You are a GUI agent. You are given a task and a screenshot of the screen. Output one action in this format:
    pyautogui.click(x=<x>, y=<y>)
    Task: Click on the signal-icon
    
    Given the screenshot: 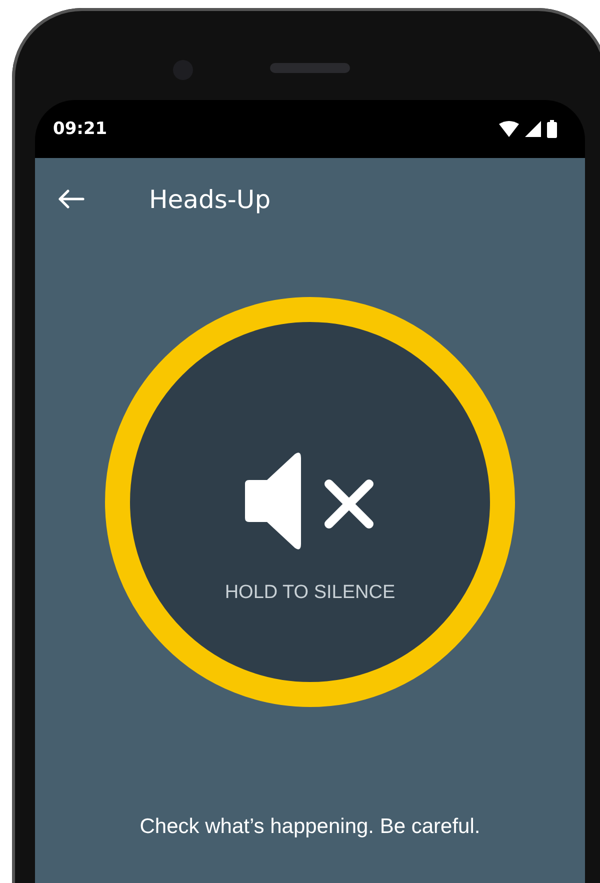 What is the action you would take?
    pyautogui.click(x=533, y=129)
    